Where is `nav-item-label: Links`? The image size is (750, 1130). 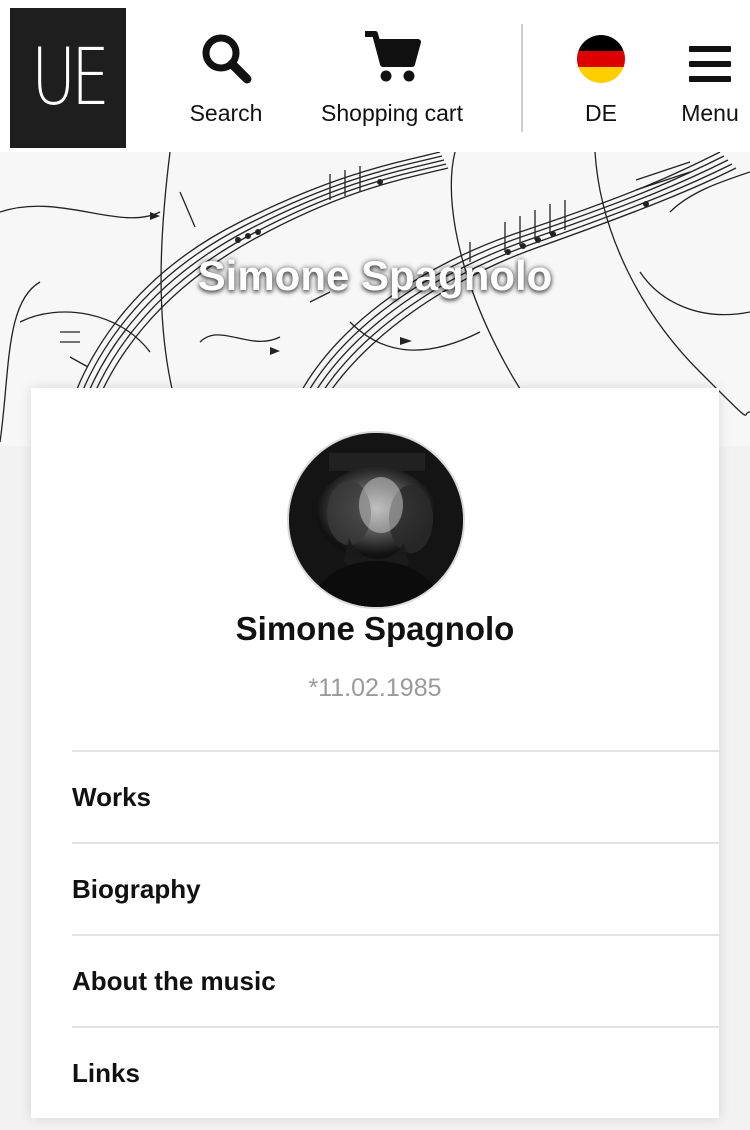 nav-item-label: Links is located at coordinates (106, 1072).